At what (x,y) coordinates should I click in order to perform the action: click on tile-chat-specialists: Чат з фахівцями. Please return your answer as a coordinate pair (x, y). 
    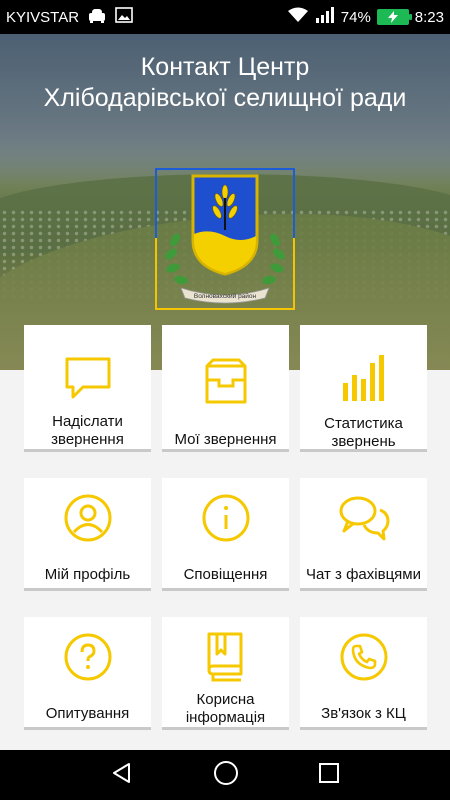
    Looking at the image, I should click on (363, 534).